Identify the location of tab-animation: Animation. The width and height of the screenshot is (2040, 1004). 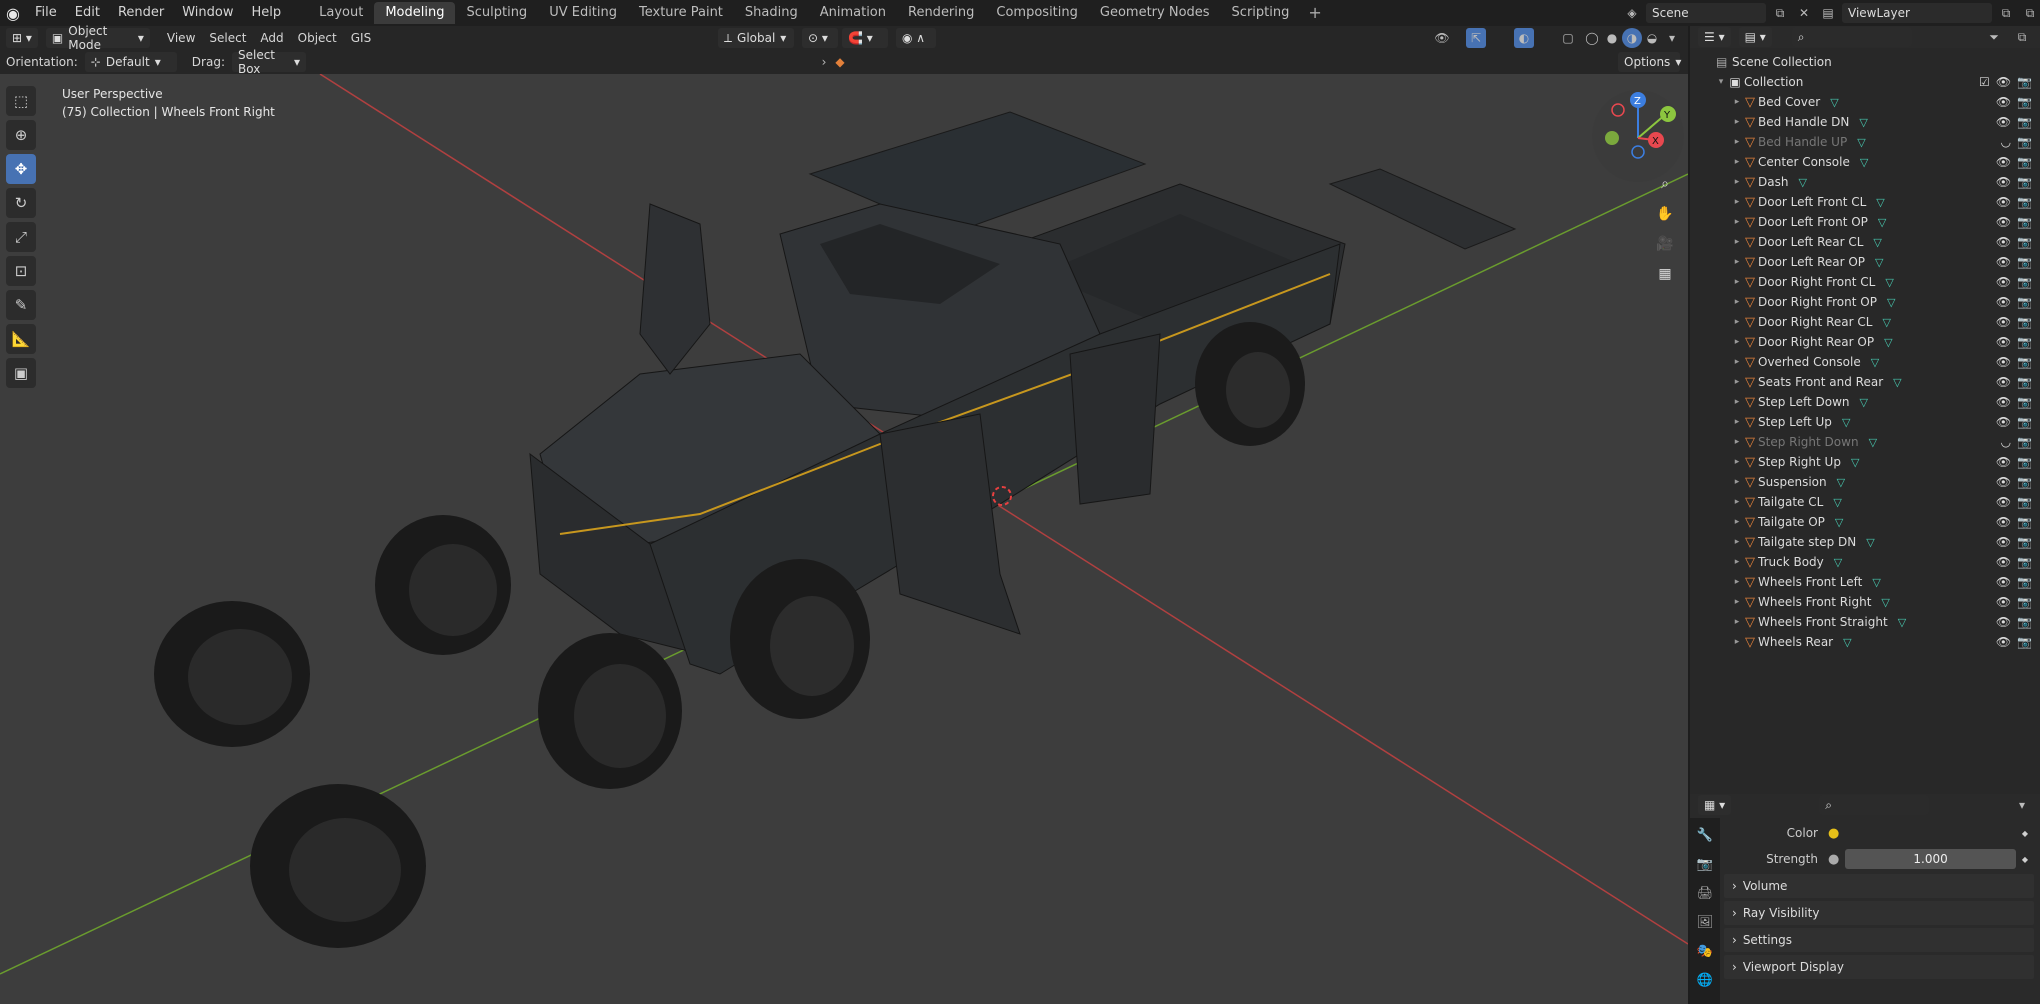
(853, 13).